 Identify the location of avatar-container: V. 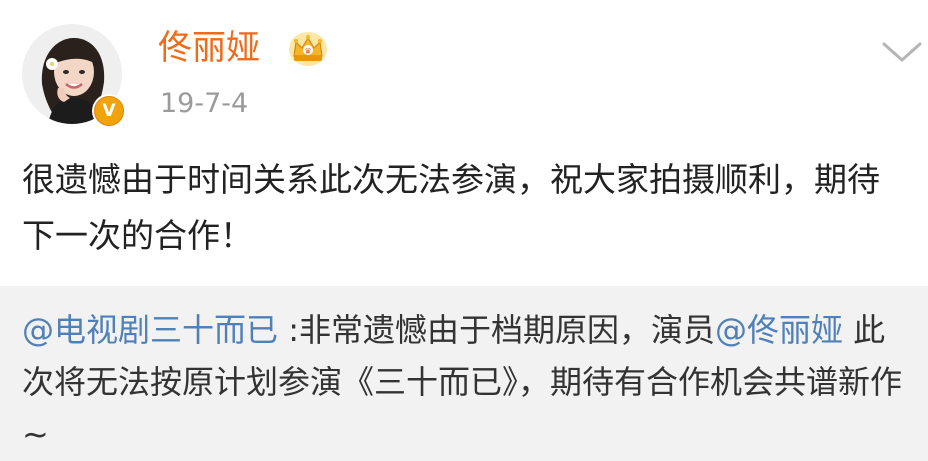
(74, 76).